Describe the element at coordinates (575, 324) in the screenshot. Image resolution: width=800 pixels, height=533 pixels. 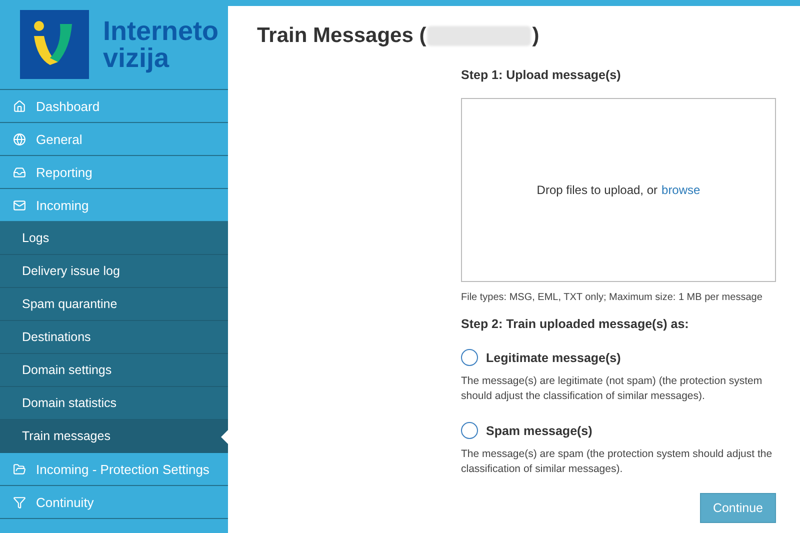
I see `step-heading: Step 2: Train uploaded message(s) as:` at that location.